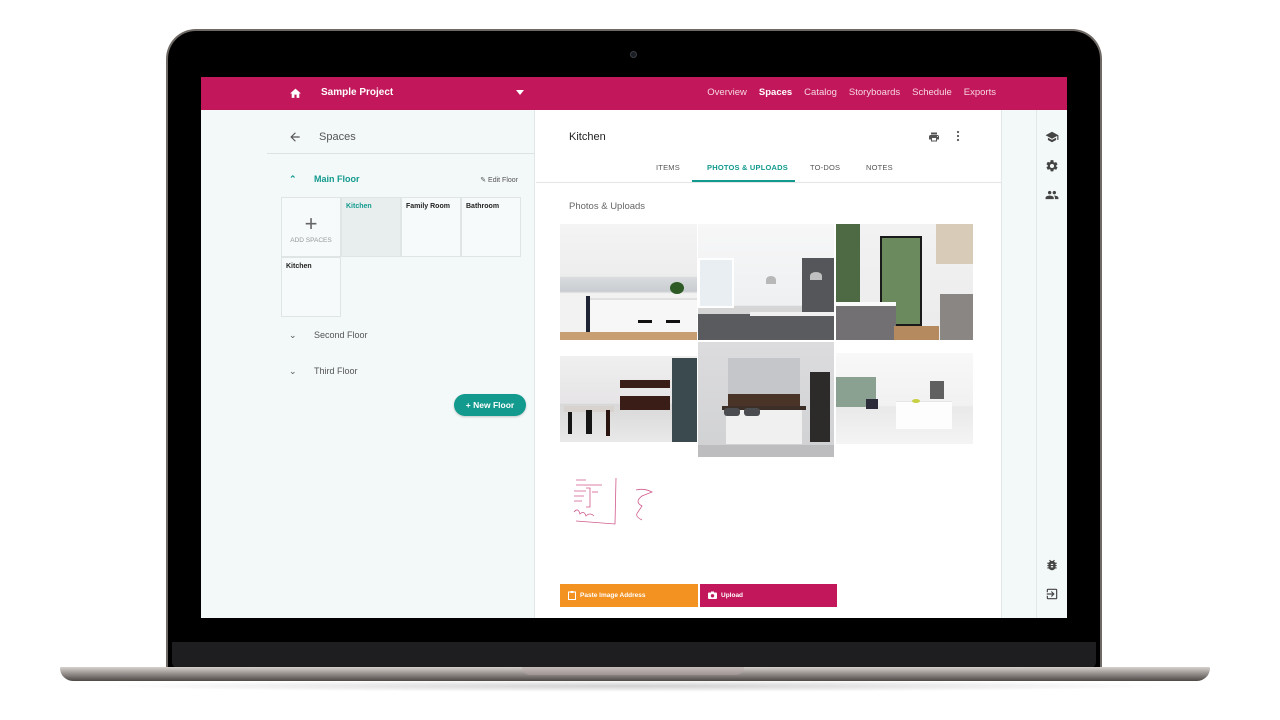 This screenshot has height=720, width=1280. Describe the element at coordinates (668, 167) in the screenshot. I see `tab-items: ITEMS` at that location.